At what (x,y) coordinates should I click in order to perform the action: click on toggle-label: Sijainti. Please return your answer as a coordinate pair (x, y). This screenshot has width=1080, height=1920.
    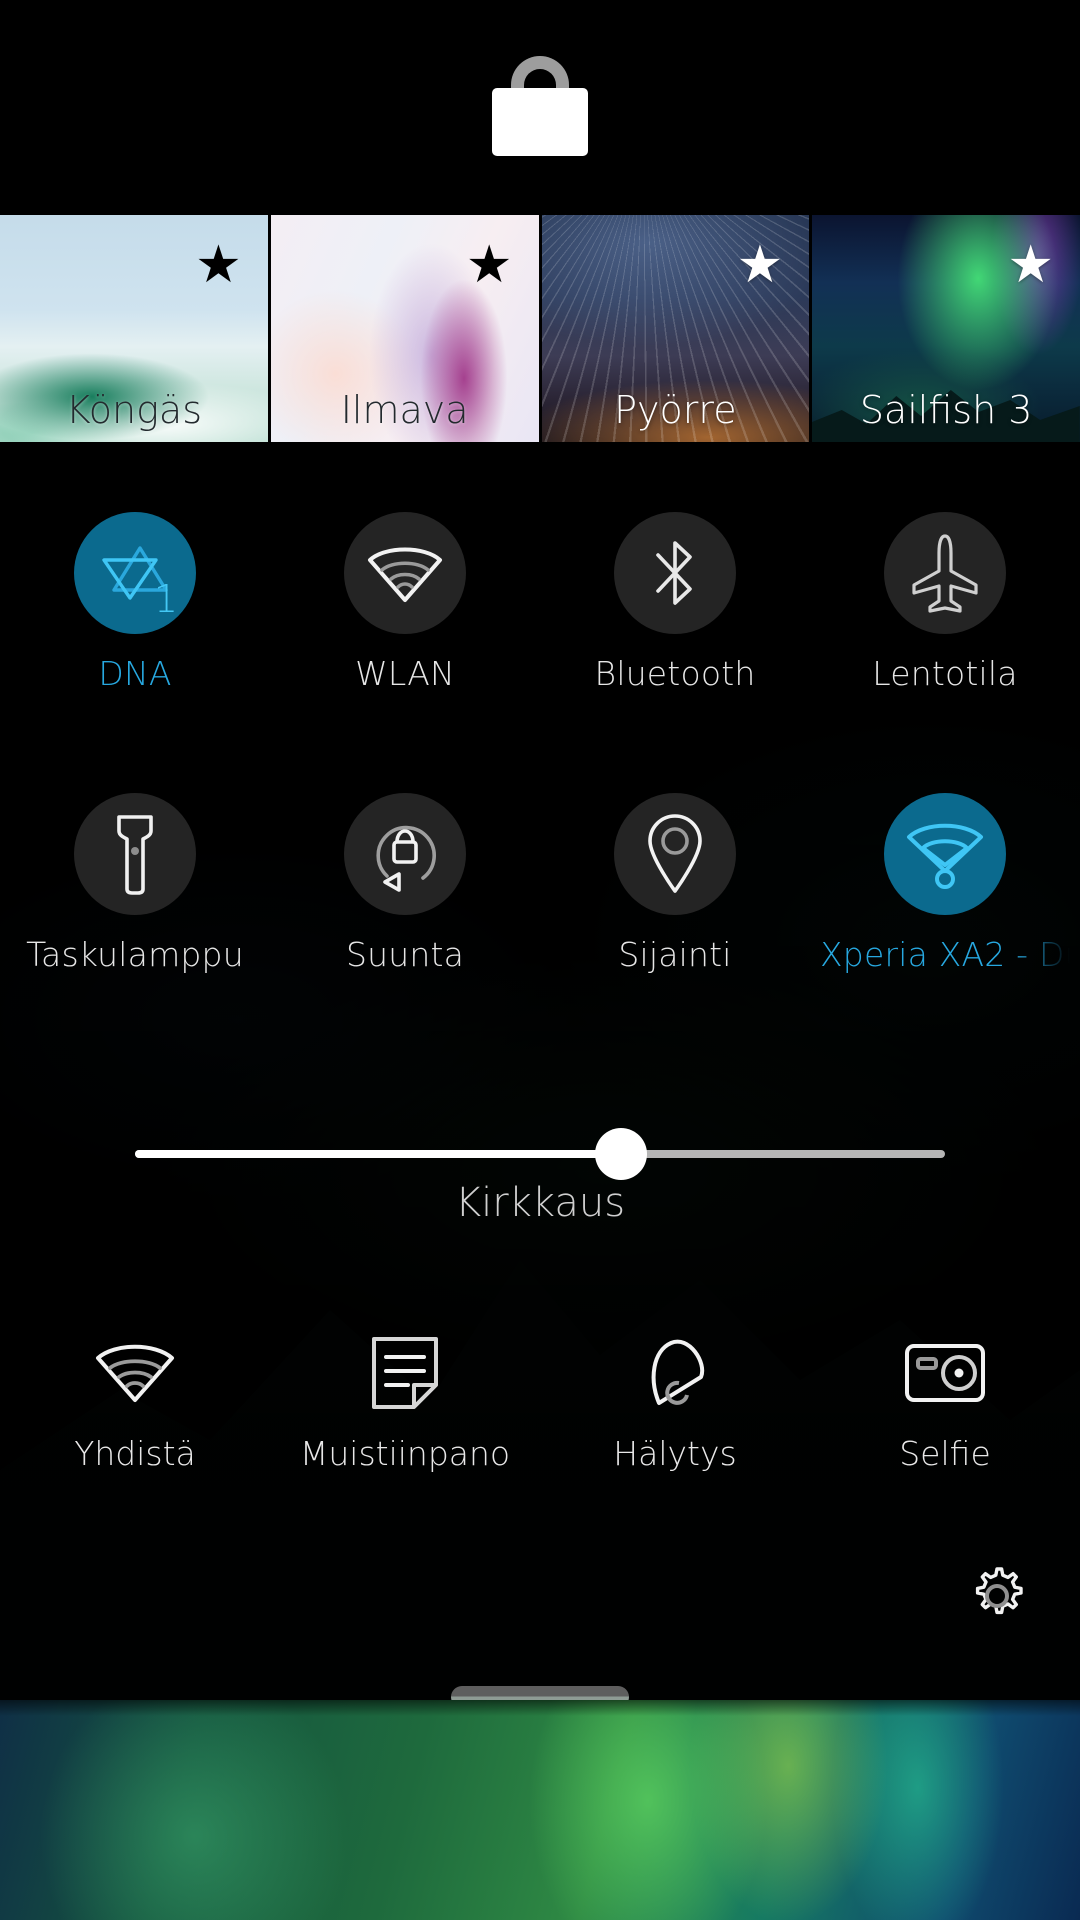
    Looking at the image, I should click on (675, 954).